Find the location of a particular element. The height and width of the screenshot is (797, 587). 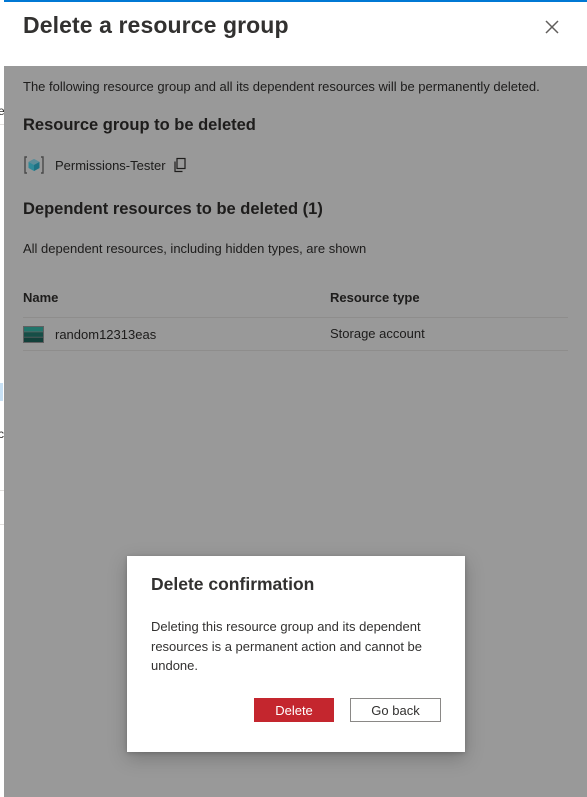

dialog-title: Delete confirmation is located at coordinates (233, 584).